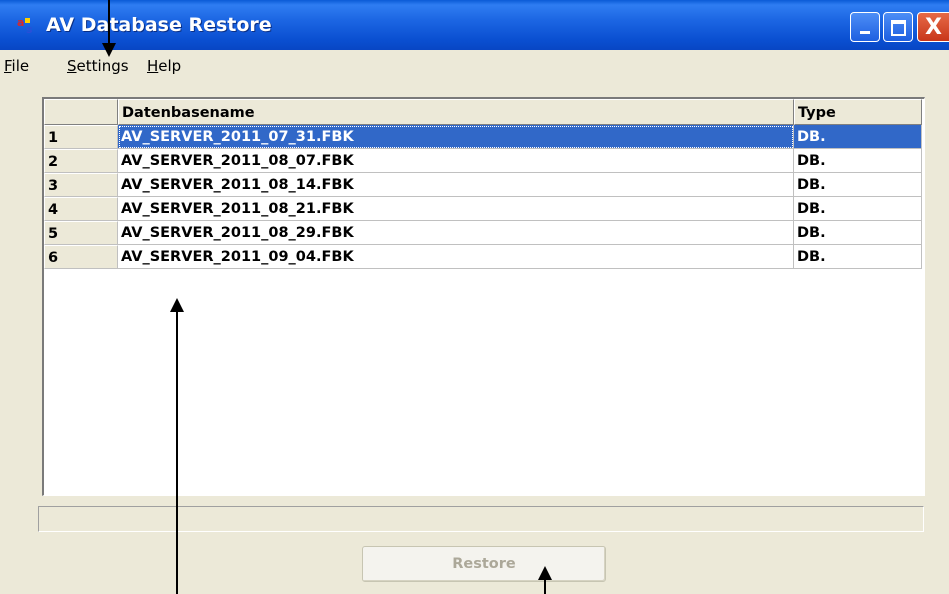  I want to click on table-row: 5 AV_SERVER_2011_08_29.FBK DB., so click(483, 233).